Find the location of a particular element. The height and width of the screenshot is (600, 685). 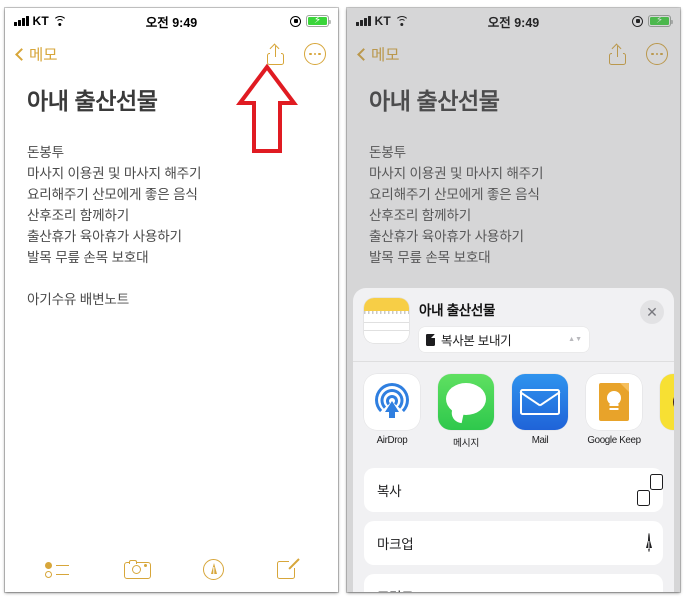

checklist-icon is located at coordinates (58, 569).